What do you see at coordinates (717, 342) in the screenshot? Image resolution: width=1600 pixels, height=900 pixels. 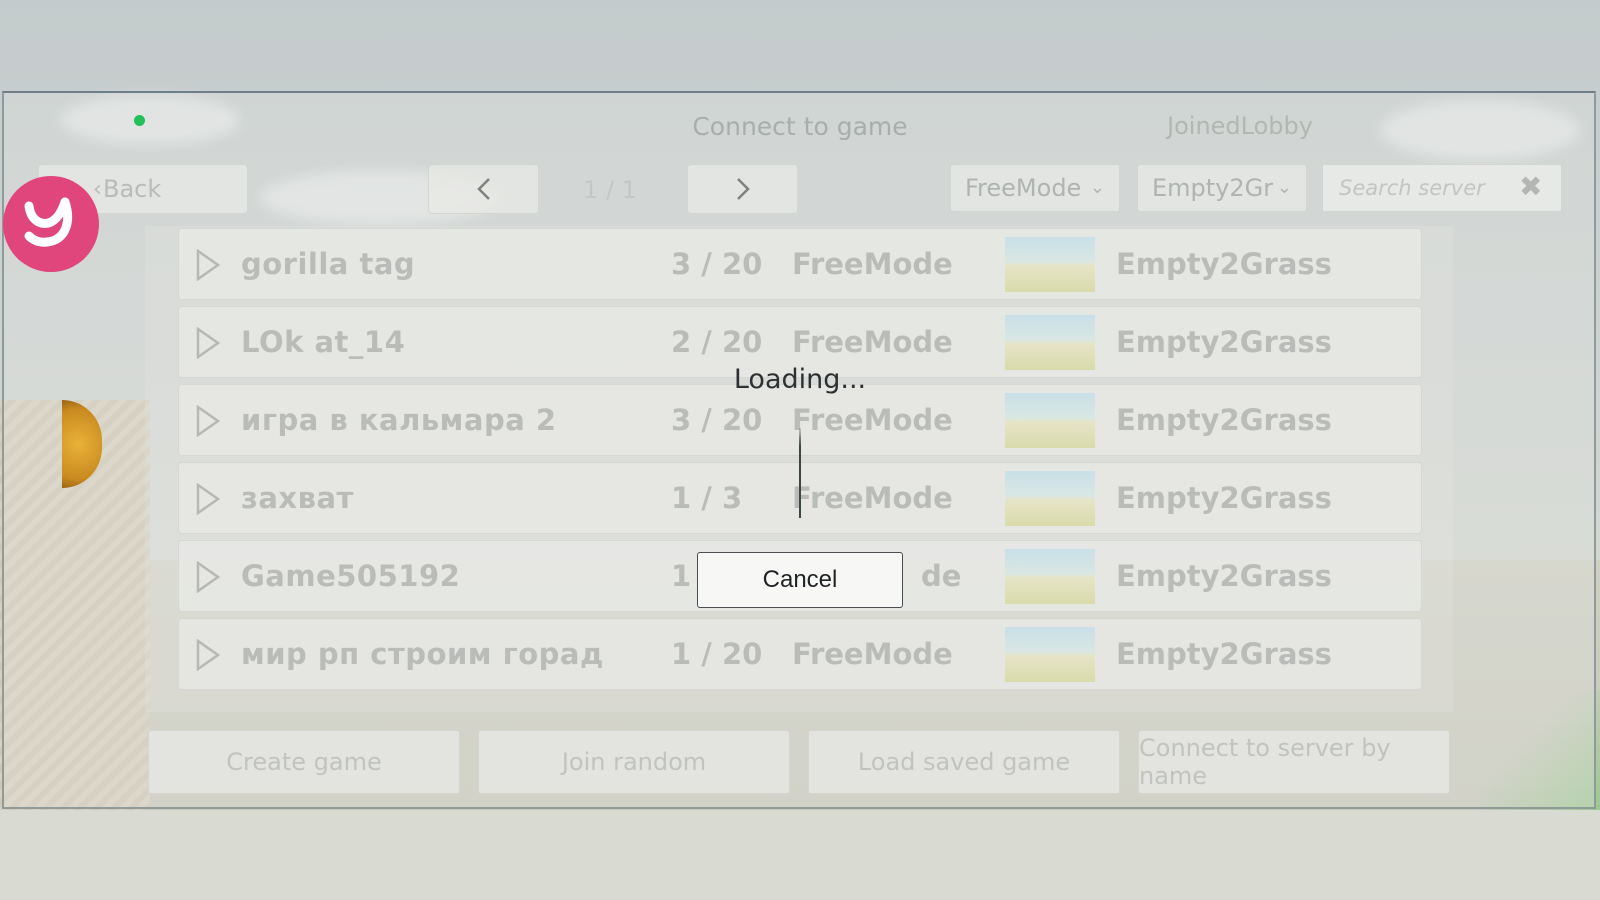 I see `server-players: 2 / 20` at bounding box center [717, 342].